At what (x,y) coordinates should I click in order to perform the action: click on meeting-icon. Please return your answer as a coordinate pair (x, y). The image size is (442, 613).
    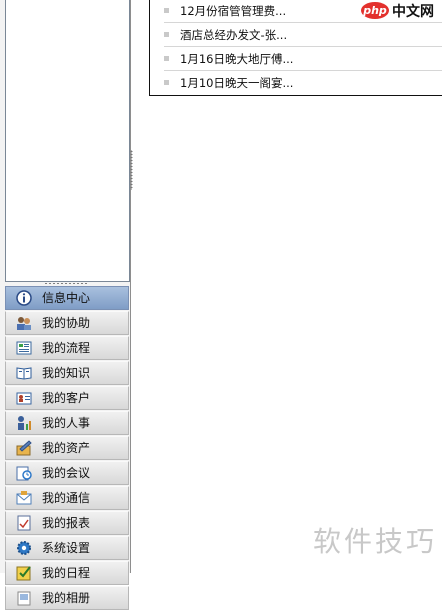
    Looking at the image, I should click on (24, 473).